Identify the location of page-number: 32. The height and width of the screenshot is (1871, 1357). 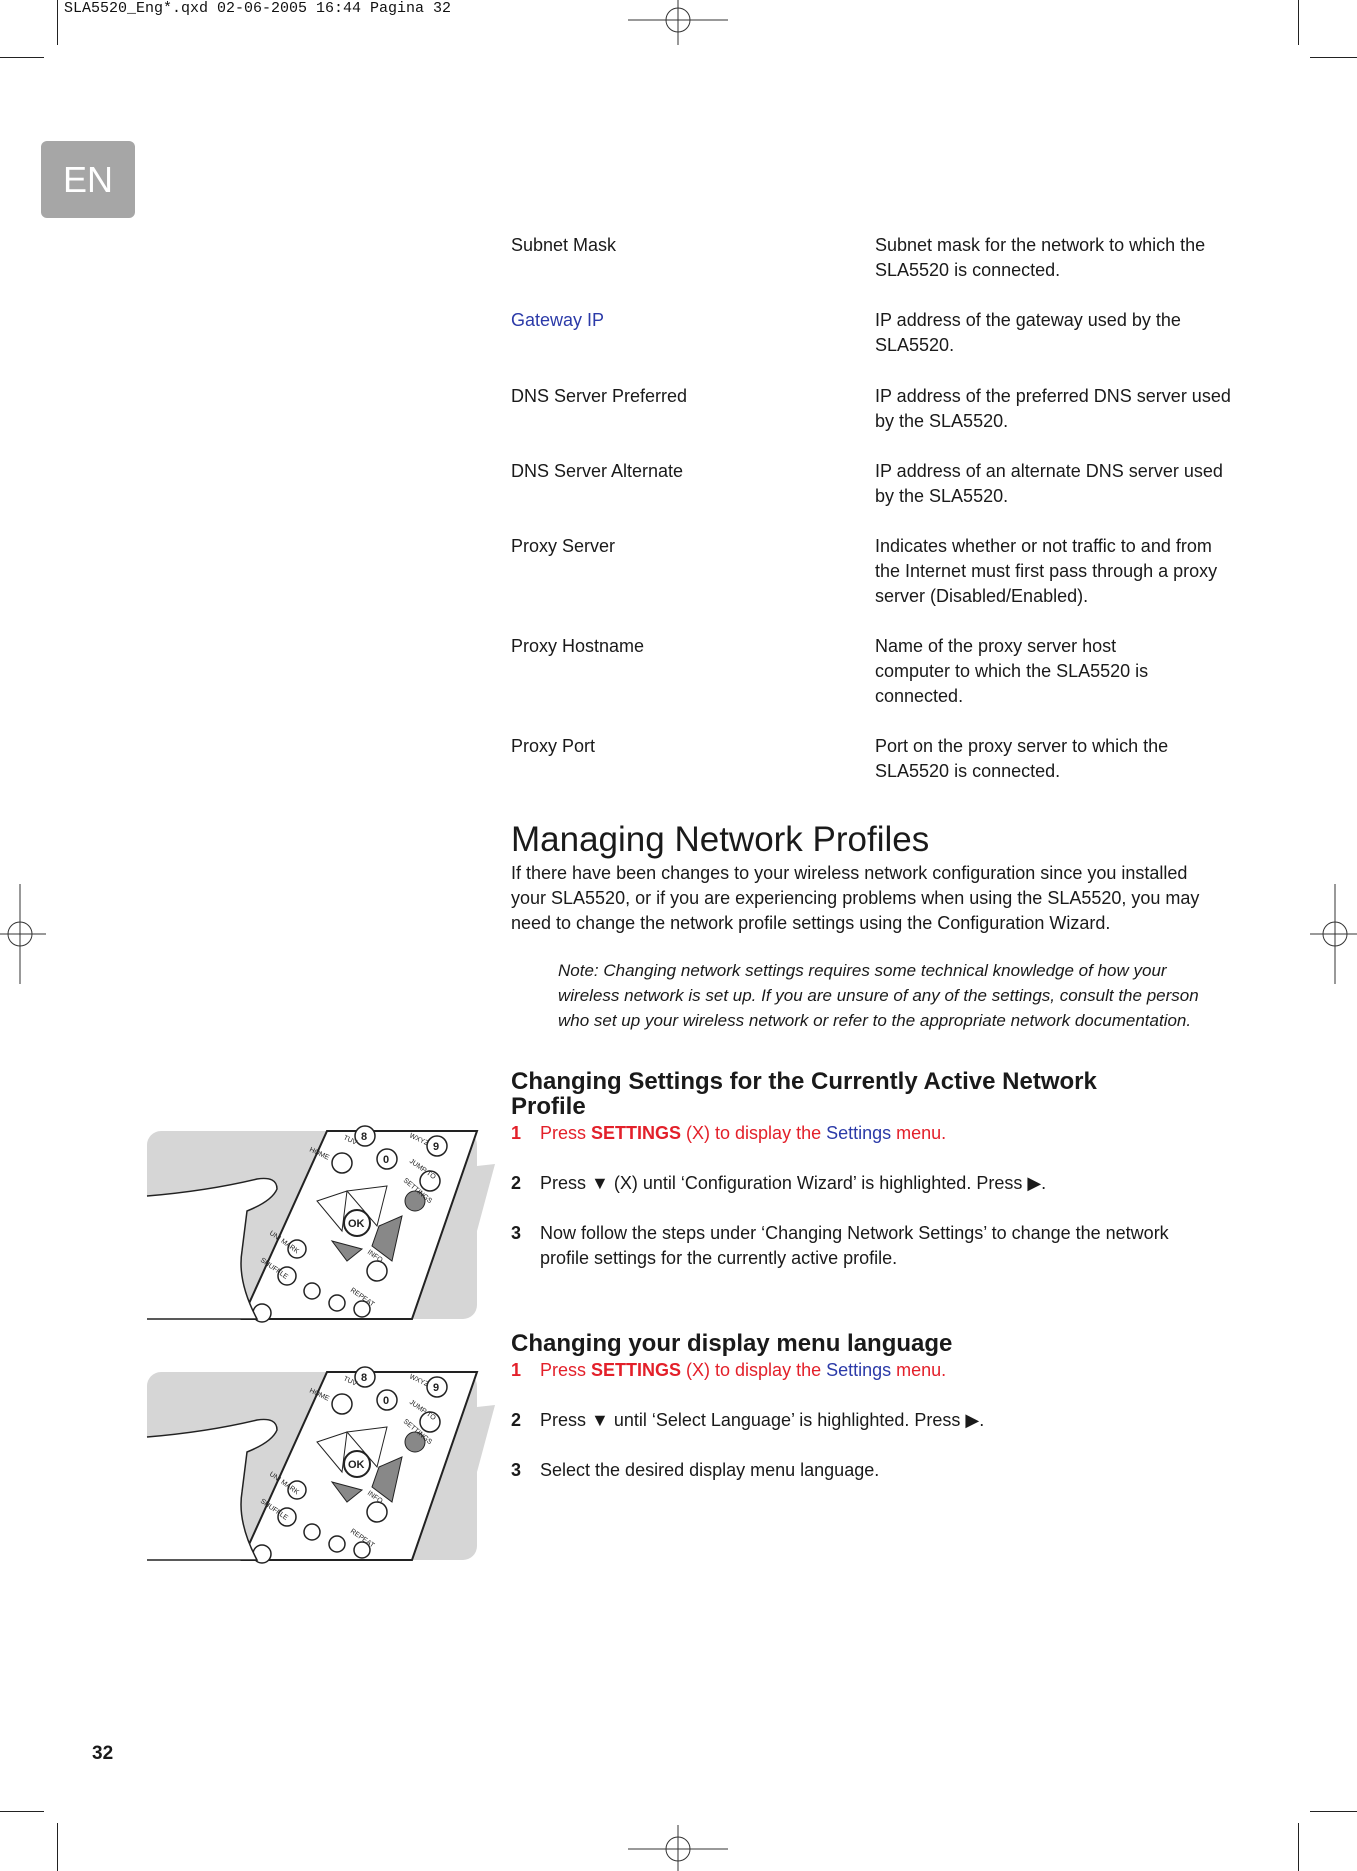
(103, 1753).